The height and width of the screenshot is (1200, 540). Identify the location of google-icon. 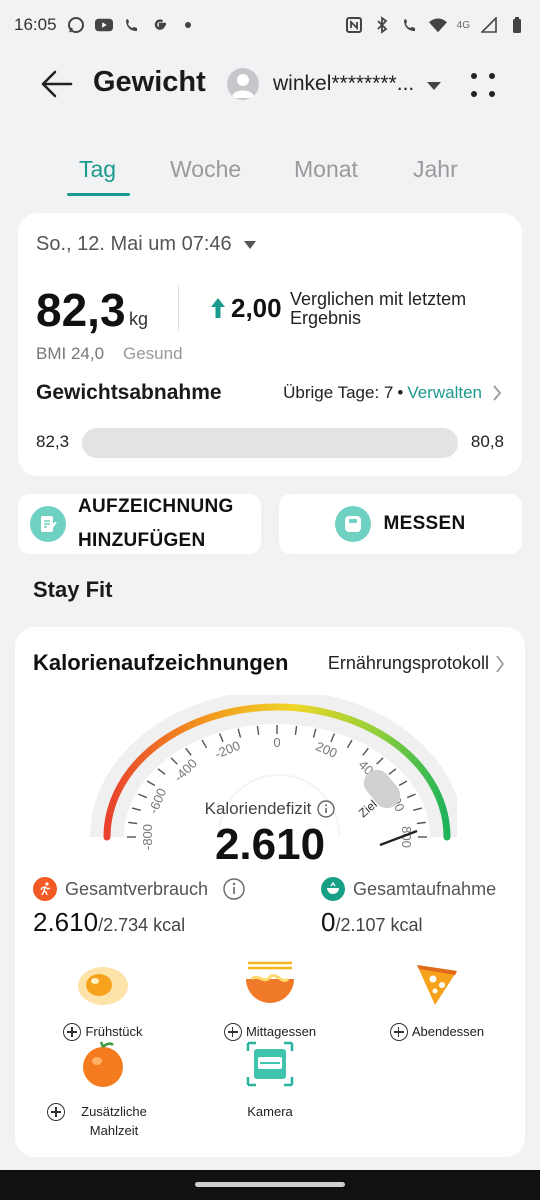
(160, 25).